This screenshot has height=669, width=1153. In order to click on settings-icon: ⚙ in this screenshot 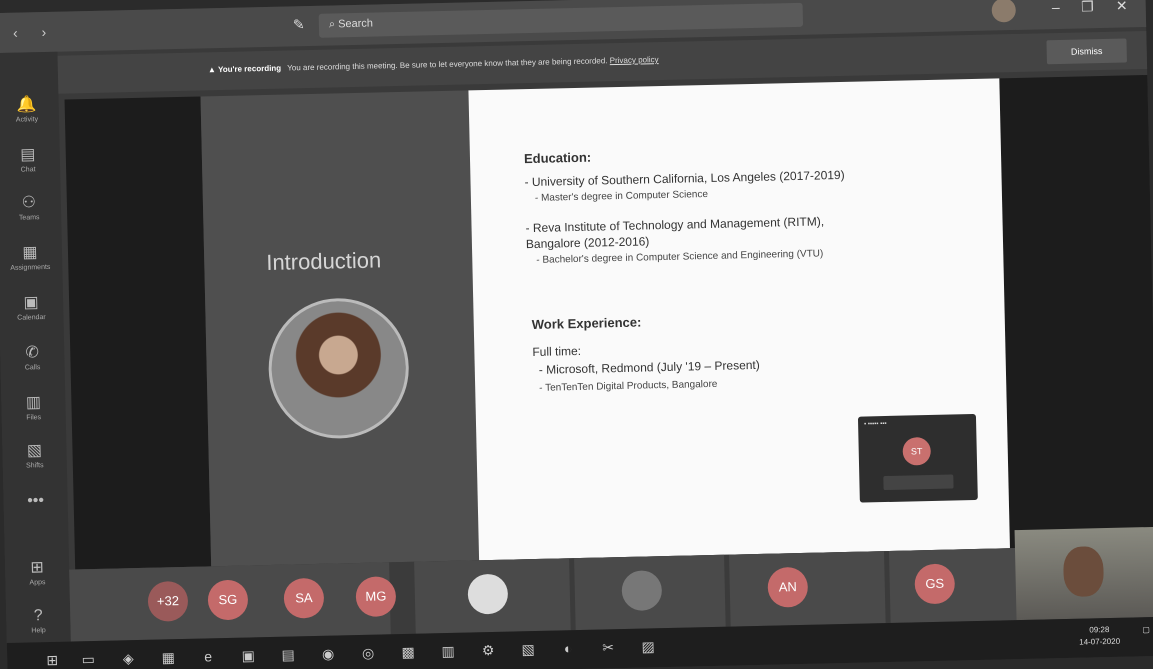, I will do `click(488, 651)`.